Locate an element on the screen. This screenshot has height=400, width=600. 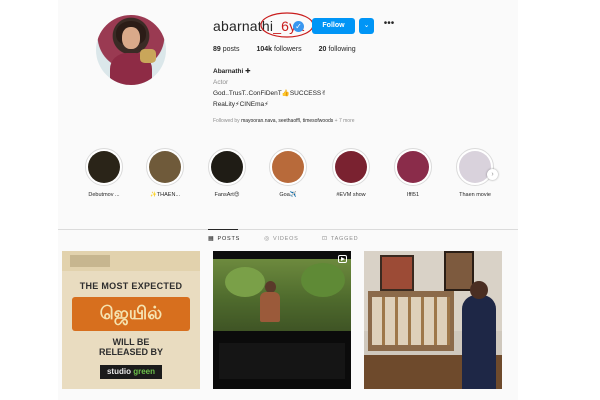
tab-videos: ◎ VIDEOS is located at coordinates (281, 239).